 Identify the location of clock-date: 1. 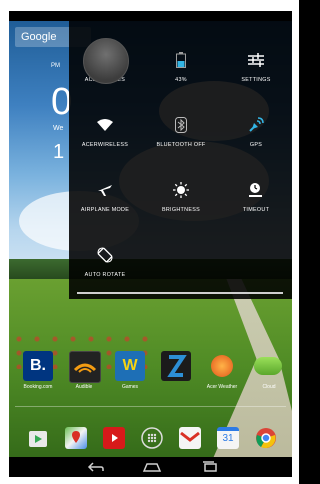
(59, 152).